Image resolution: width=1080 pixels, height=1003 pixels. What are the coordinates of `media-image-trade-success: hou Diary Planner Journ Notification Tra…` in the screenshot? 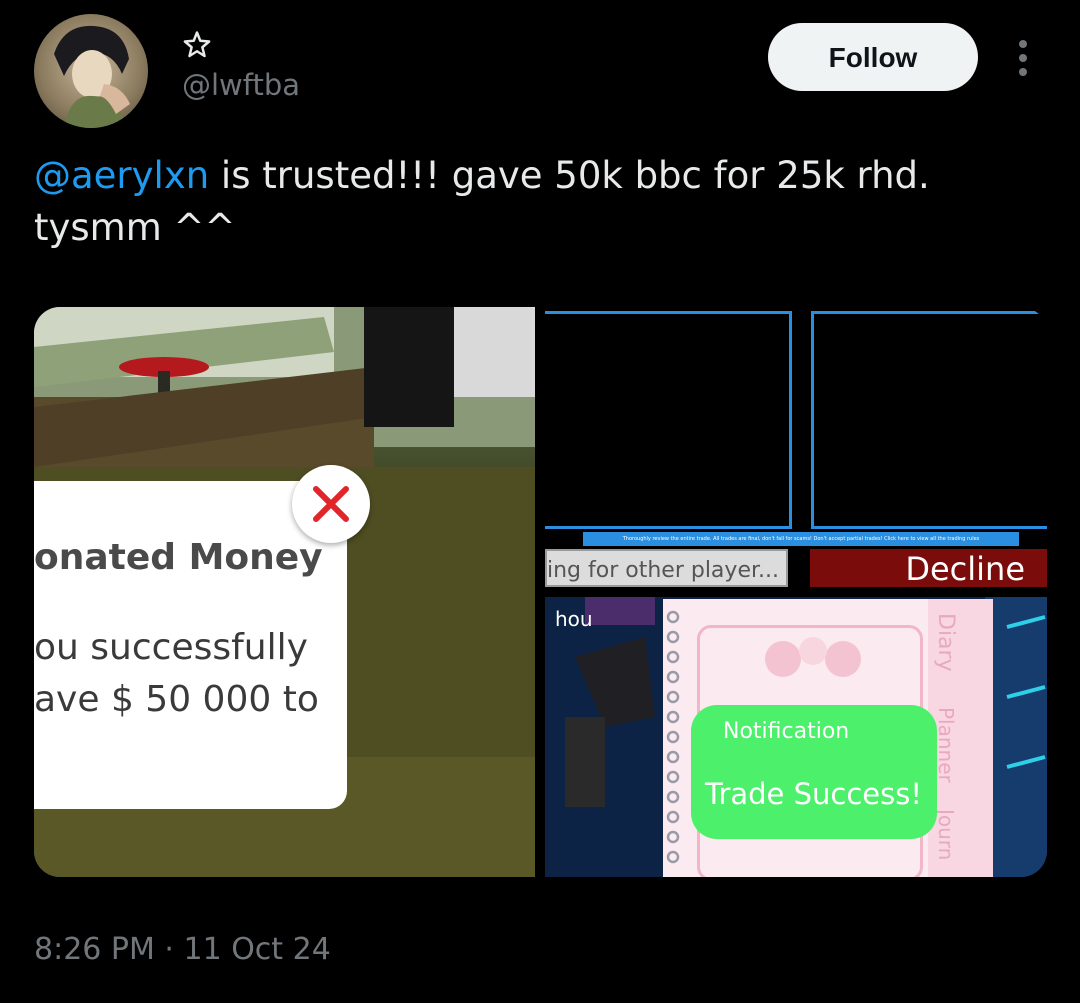 It's located at (796, 737).